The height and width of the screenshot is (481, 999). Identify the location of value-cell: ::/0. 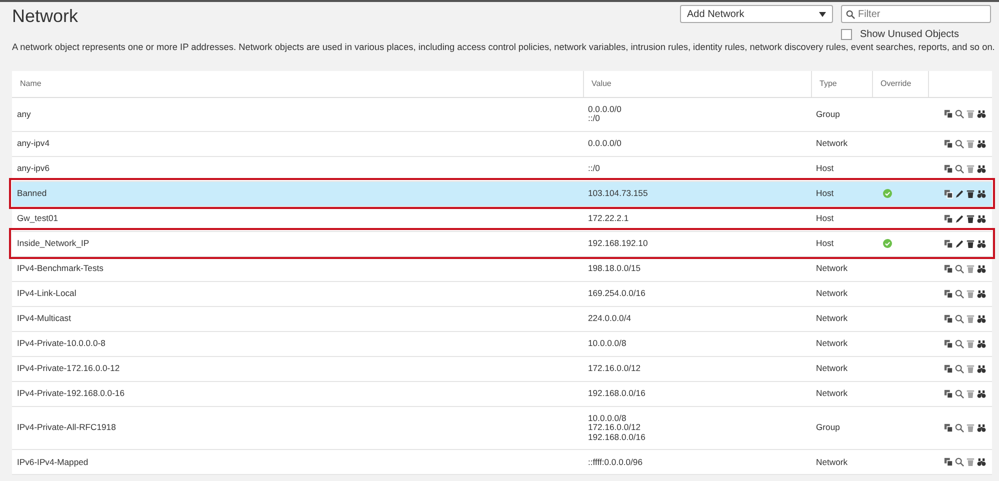
(594, 168).